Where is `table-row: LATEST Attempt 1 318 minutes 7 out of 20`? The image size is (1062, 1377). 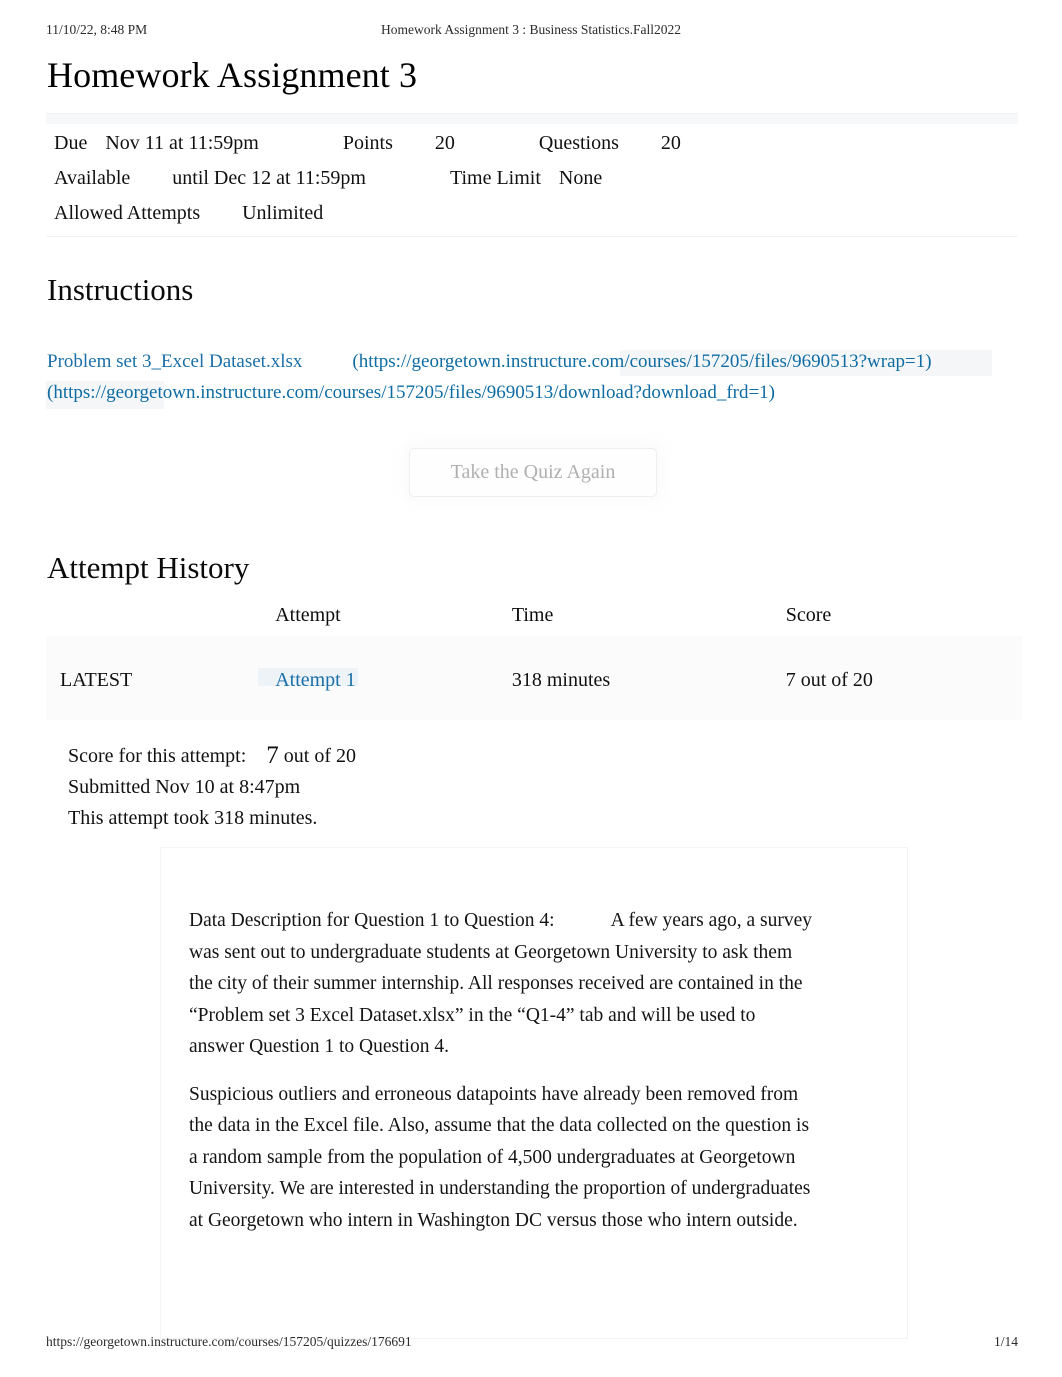 table-row: LATEST Attempt 1 318 minutes 7 out of 20 is located at coordinates (534, 680).